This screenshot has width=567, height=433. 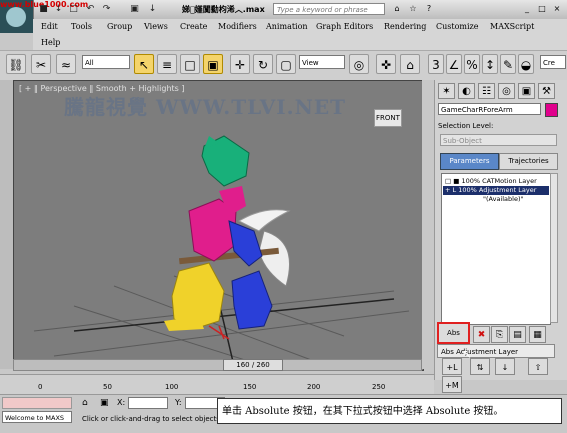 What do you see at coordinates (213, 64) in the screenshot?
I see `window-crossing-icon: ▣` at bounding box center [213, 64].